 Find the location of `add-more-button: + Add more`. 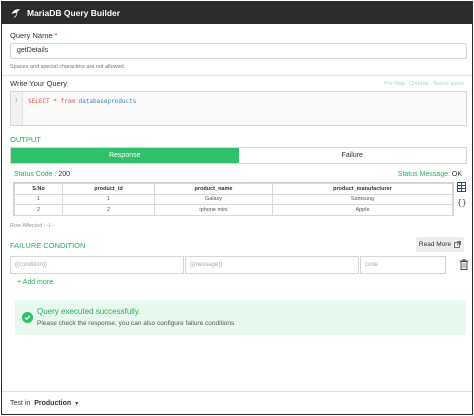

add-more-button: + Add more is located at coordinates (35, 282).